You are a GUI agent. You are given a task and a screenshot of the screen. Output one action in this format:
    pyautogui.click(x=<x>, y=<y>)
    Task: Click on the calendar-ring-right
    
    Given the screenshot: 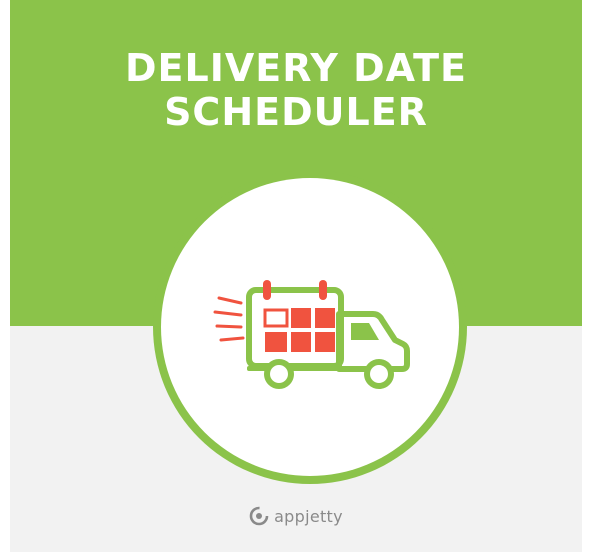 What is the action you would take?
    pyautogui.click(x=323, y=290)
    